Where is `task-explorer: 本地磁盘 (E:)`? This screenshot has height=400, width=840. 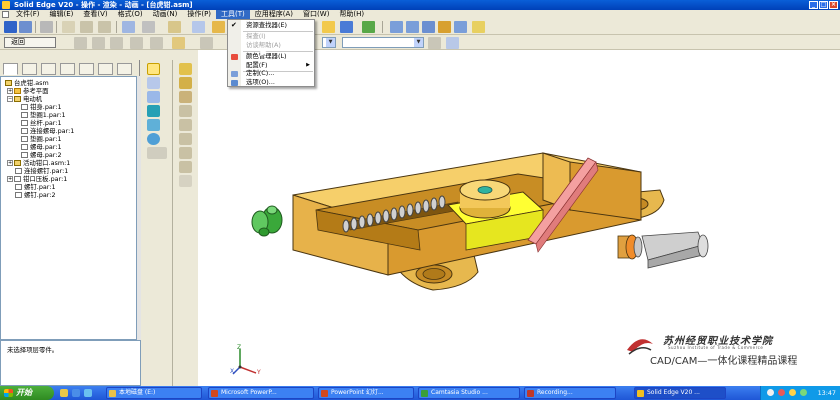 task-explorer: 本地磁盘 (E:) is located at coordinates (154, 393).